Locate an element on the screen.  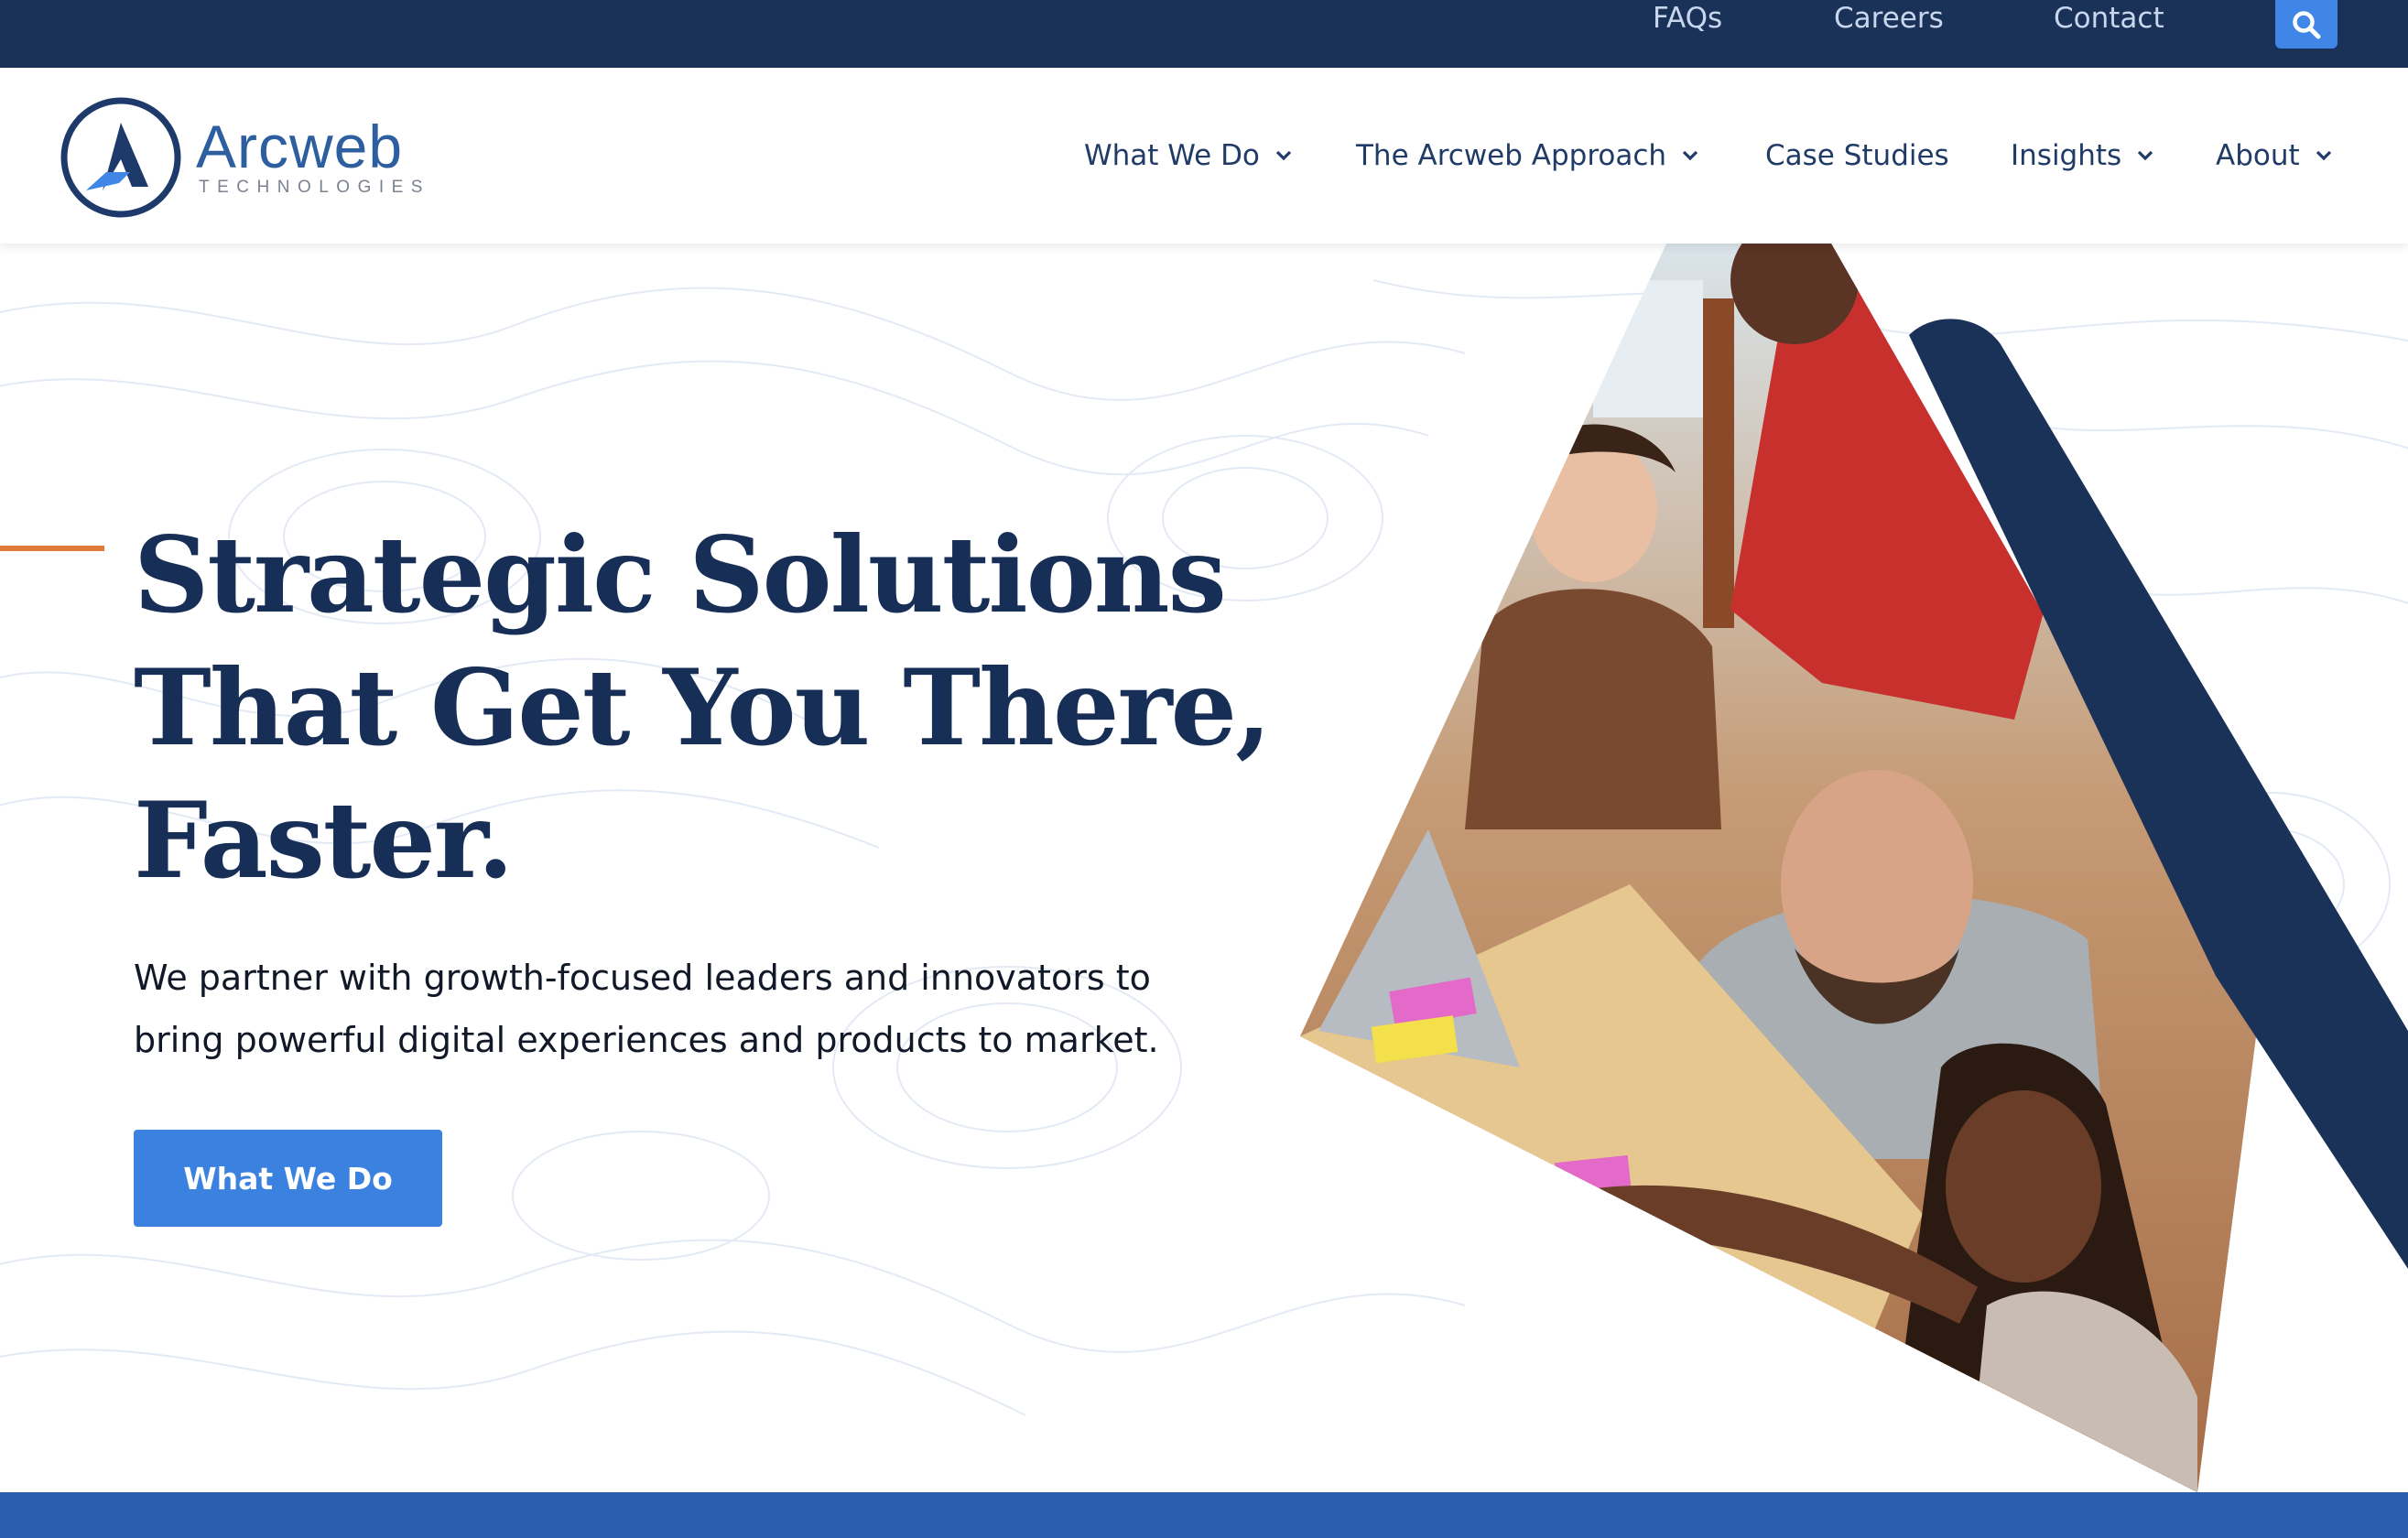
search-button is located at coordinates (2306, 24).